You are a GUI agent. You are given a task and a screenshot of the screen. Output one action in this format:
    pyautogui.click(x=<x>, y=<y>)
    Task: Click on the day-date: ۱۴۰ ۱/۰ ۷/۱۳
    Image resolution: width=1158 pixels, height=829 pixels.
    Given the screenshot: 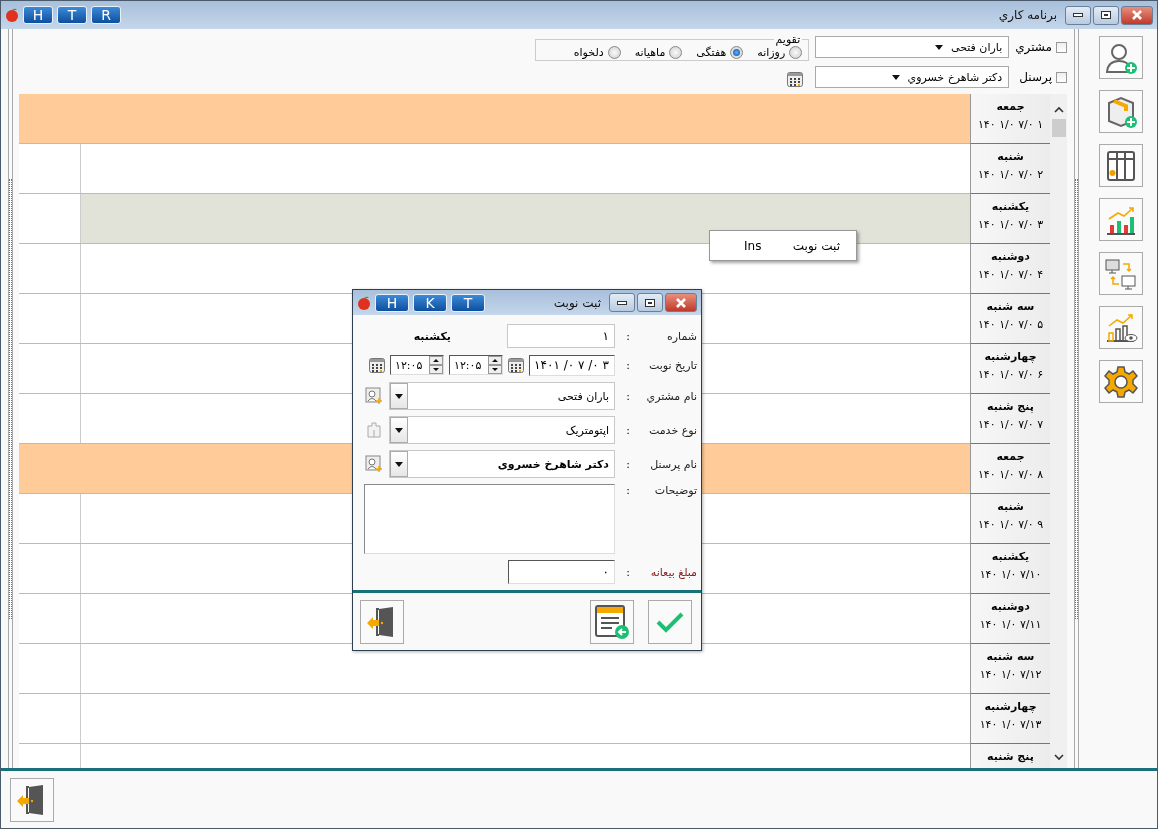 What is the action you would take?
    pyautogui.click(x=1010, y=724)
    